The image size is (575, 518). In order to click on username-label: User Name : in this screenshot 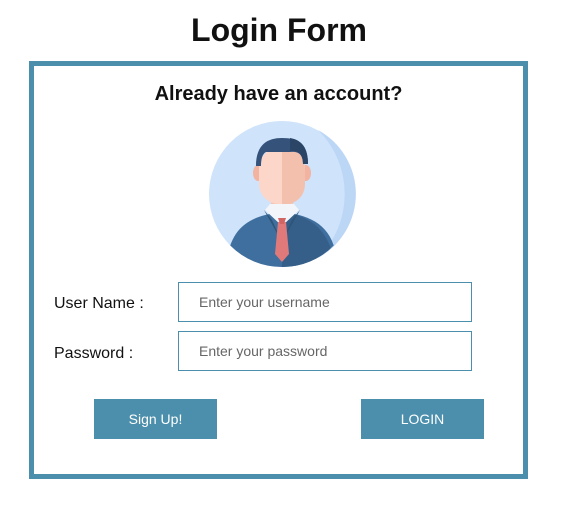, I will do `click(99, 303)`.